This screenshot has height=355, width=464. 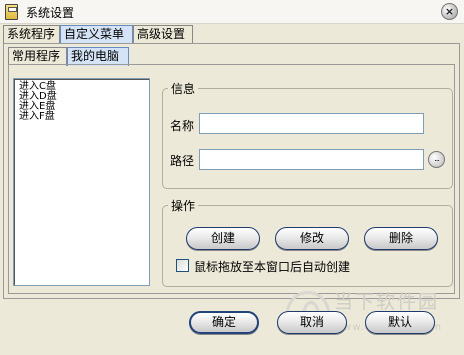 What do you see at coordinates (183, 88) in the screenshot?
I see `info-group-title: 信息` at bounding box center [183, 88].